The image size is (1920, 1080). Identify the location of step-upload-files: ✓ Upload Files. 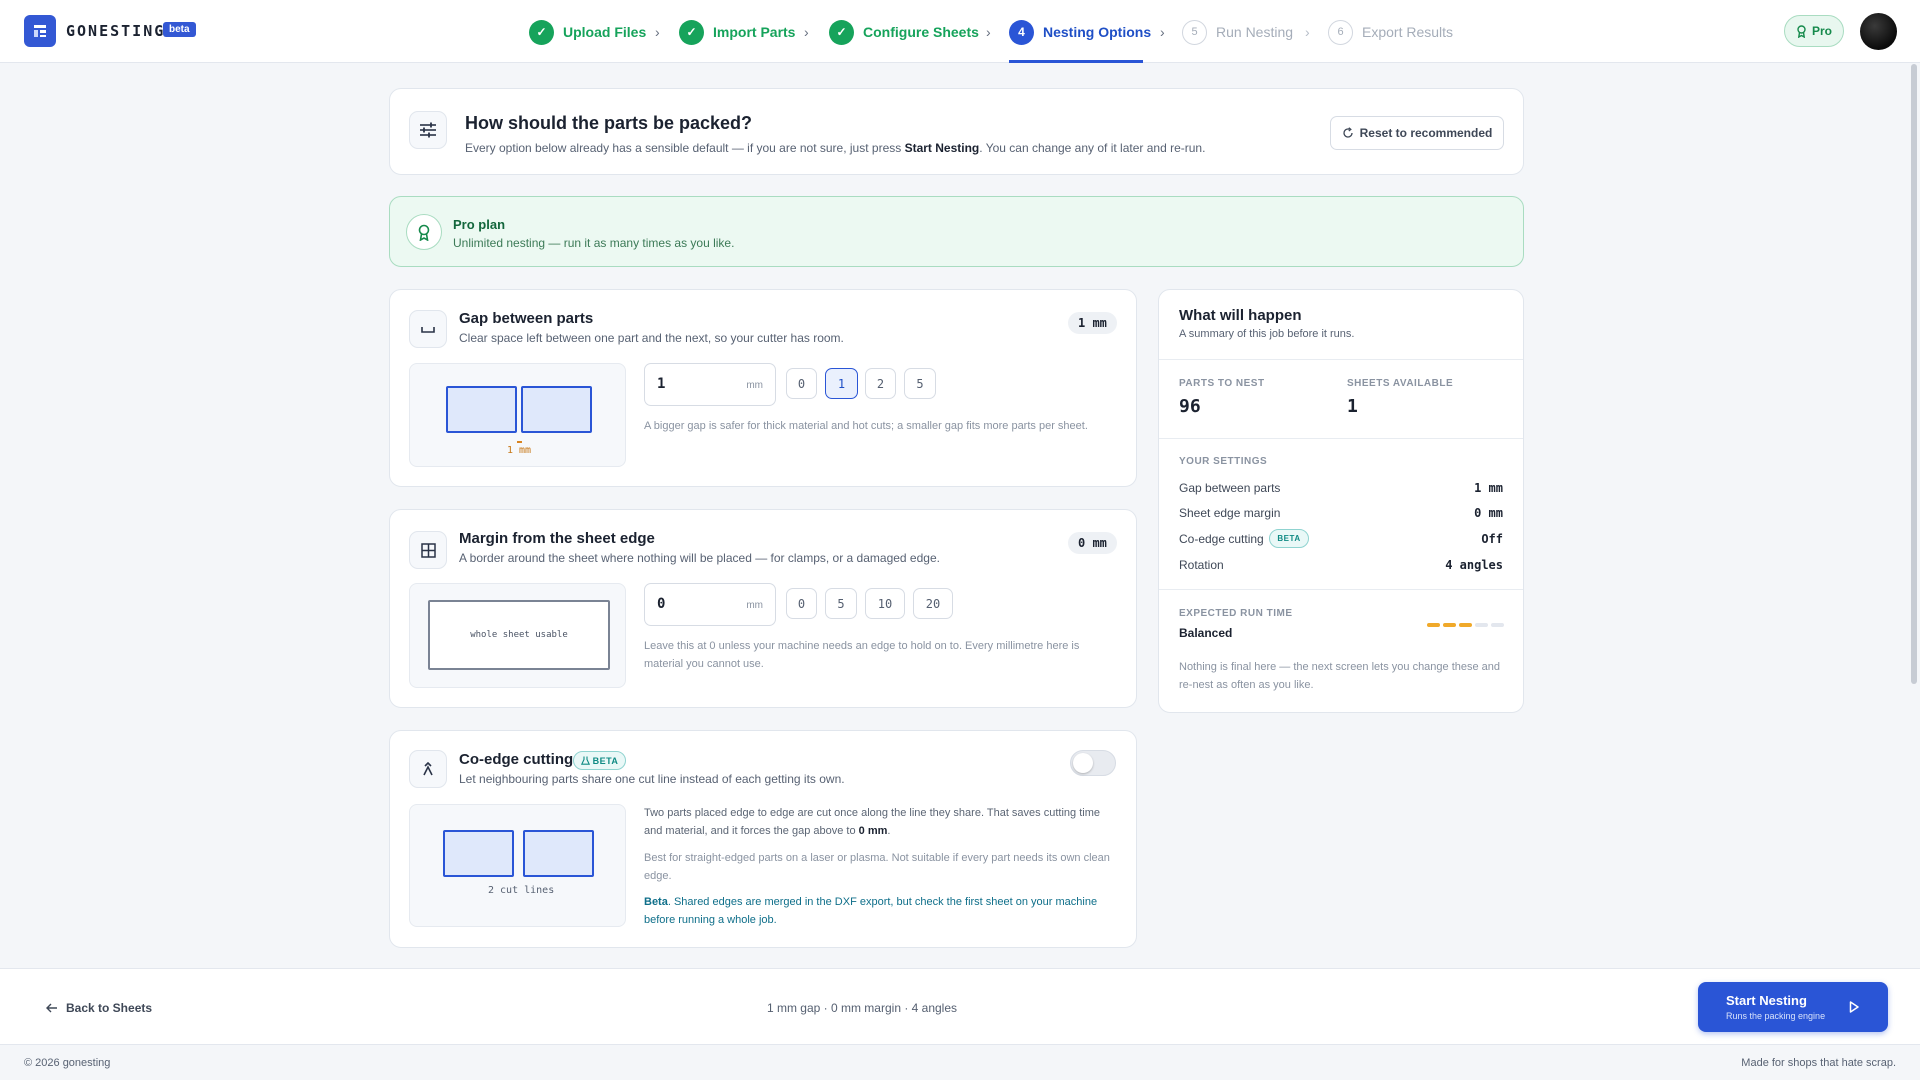
(587, 32).